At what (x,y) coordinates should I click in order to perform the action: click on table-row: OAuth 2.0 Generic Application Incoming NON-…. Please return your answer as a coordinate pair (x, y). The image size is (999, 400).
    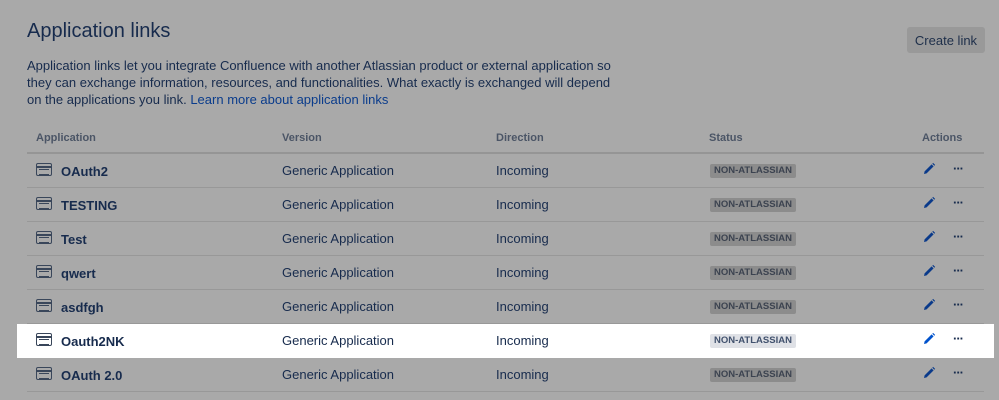
    Looking at the image, I should click on (505, 375).